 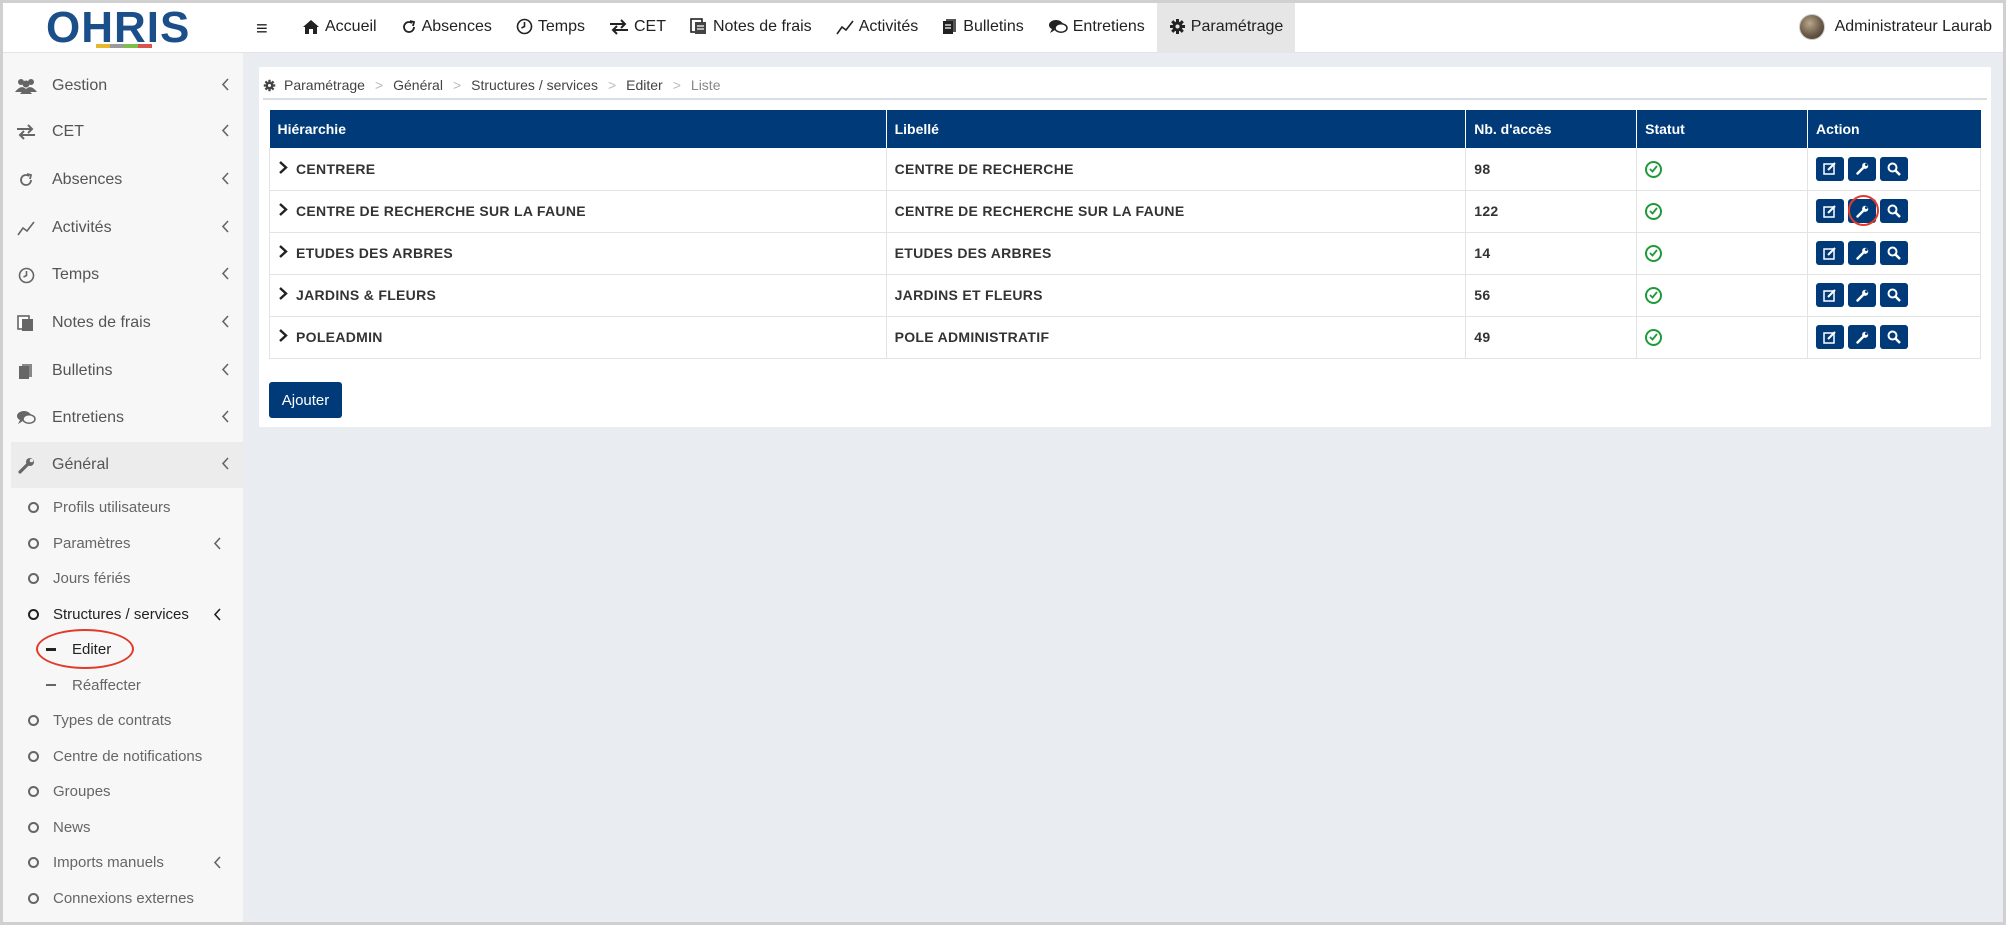 What do you see at coordinates (135, 507) in the screenshot?
I see `sidebar-sub-profils-utilisateurs: Profils utilisateurs` at bounding box center [135, 507].